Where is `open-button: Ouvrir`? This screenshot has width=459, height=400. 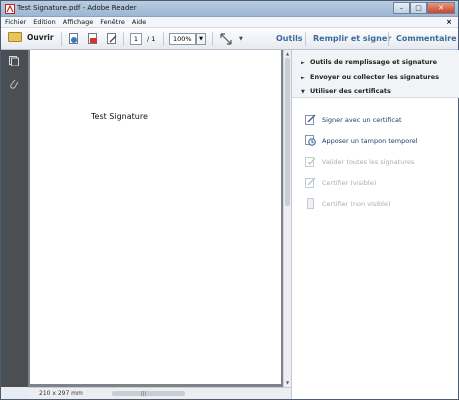 open-button: Ouvrir is located at coordinates (31, 37).